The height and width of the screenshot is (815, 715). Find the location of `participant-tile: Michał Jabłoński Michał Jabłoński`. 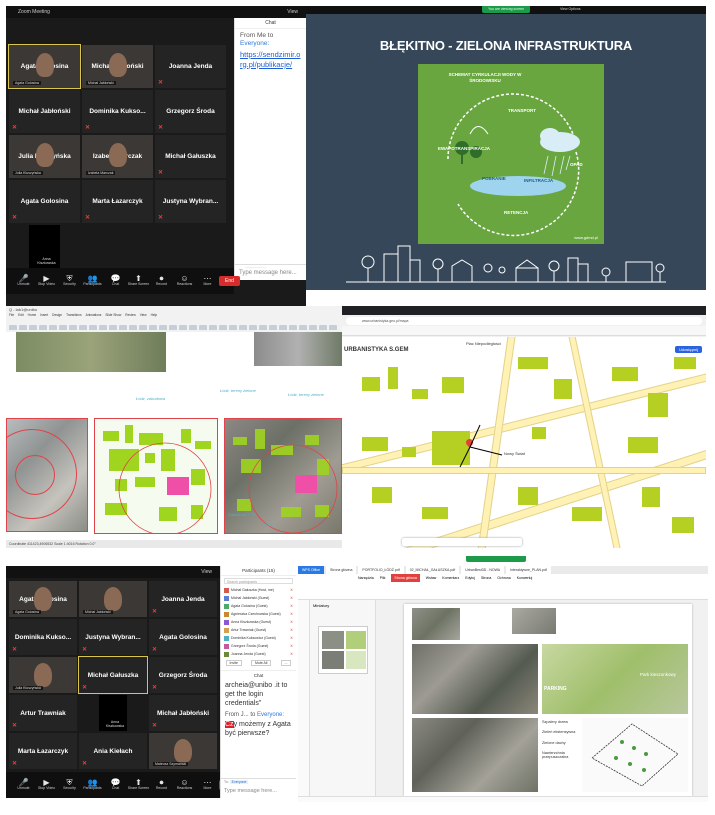

participant-tile: Michał Jabłoński Michał Jabłoński is located at coordinates (117, 66).